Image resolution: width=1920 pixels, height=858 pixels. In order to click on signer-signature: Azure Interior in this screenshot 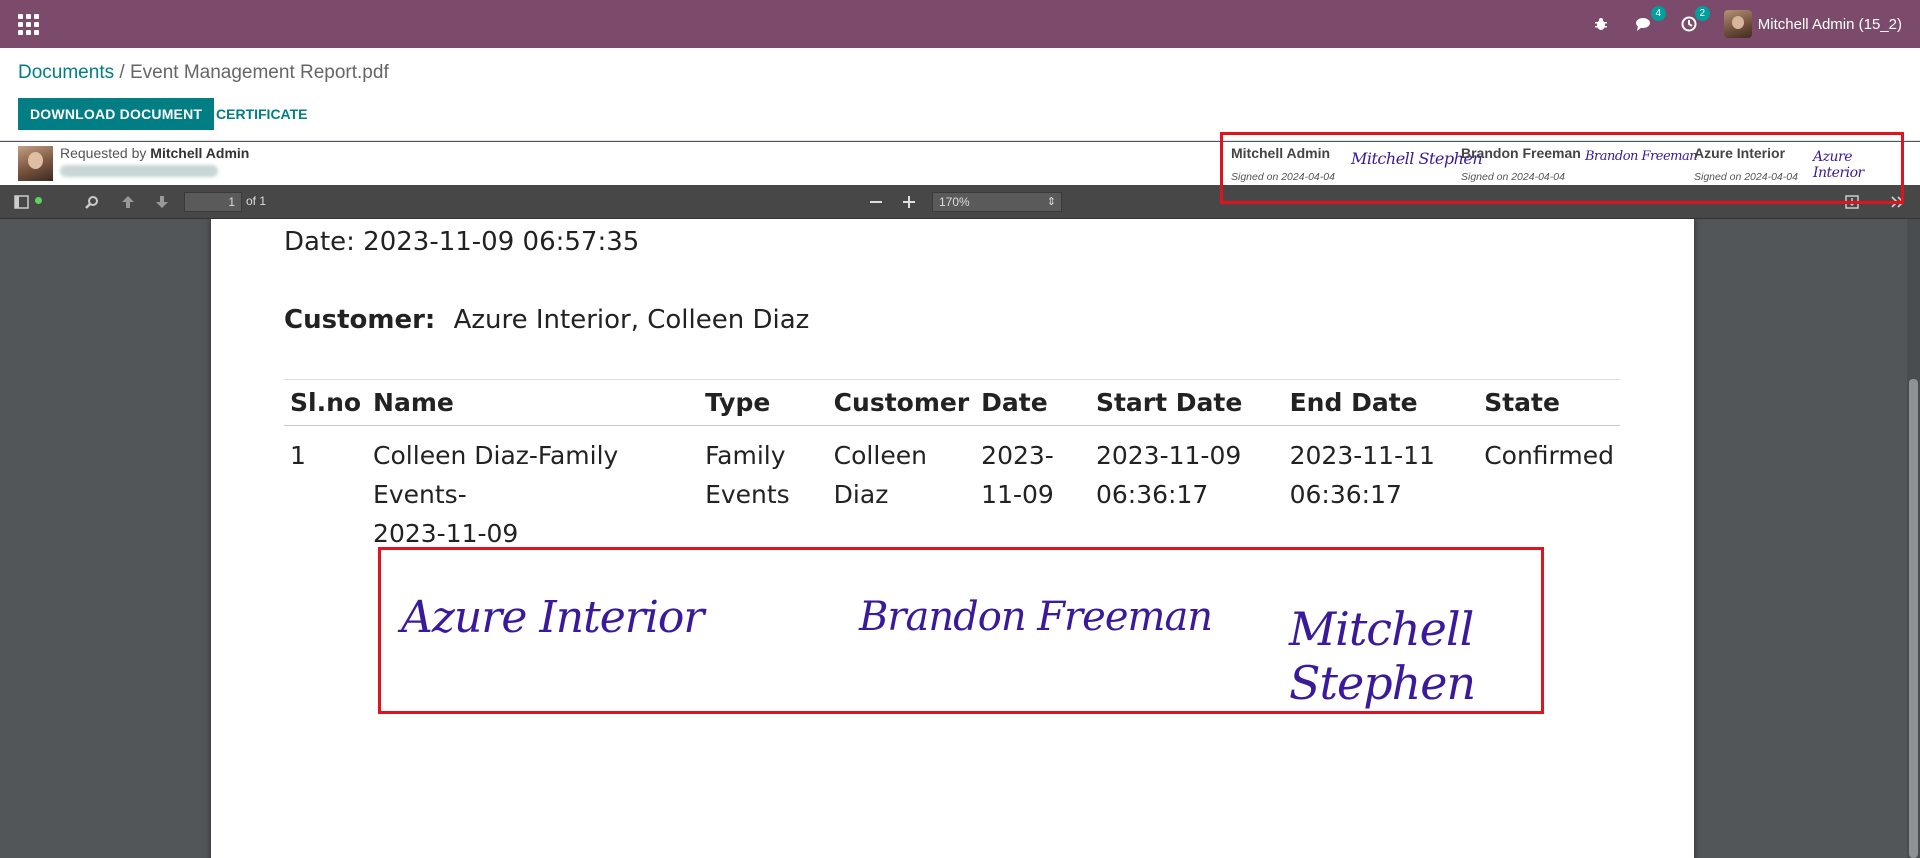, I will do `click(1838, 165)`.